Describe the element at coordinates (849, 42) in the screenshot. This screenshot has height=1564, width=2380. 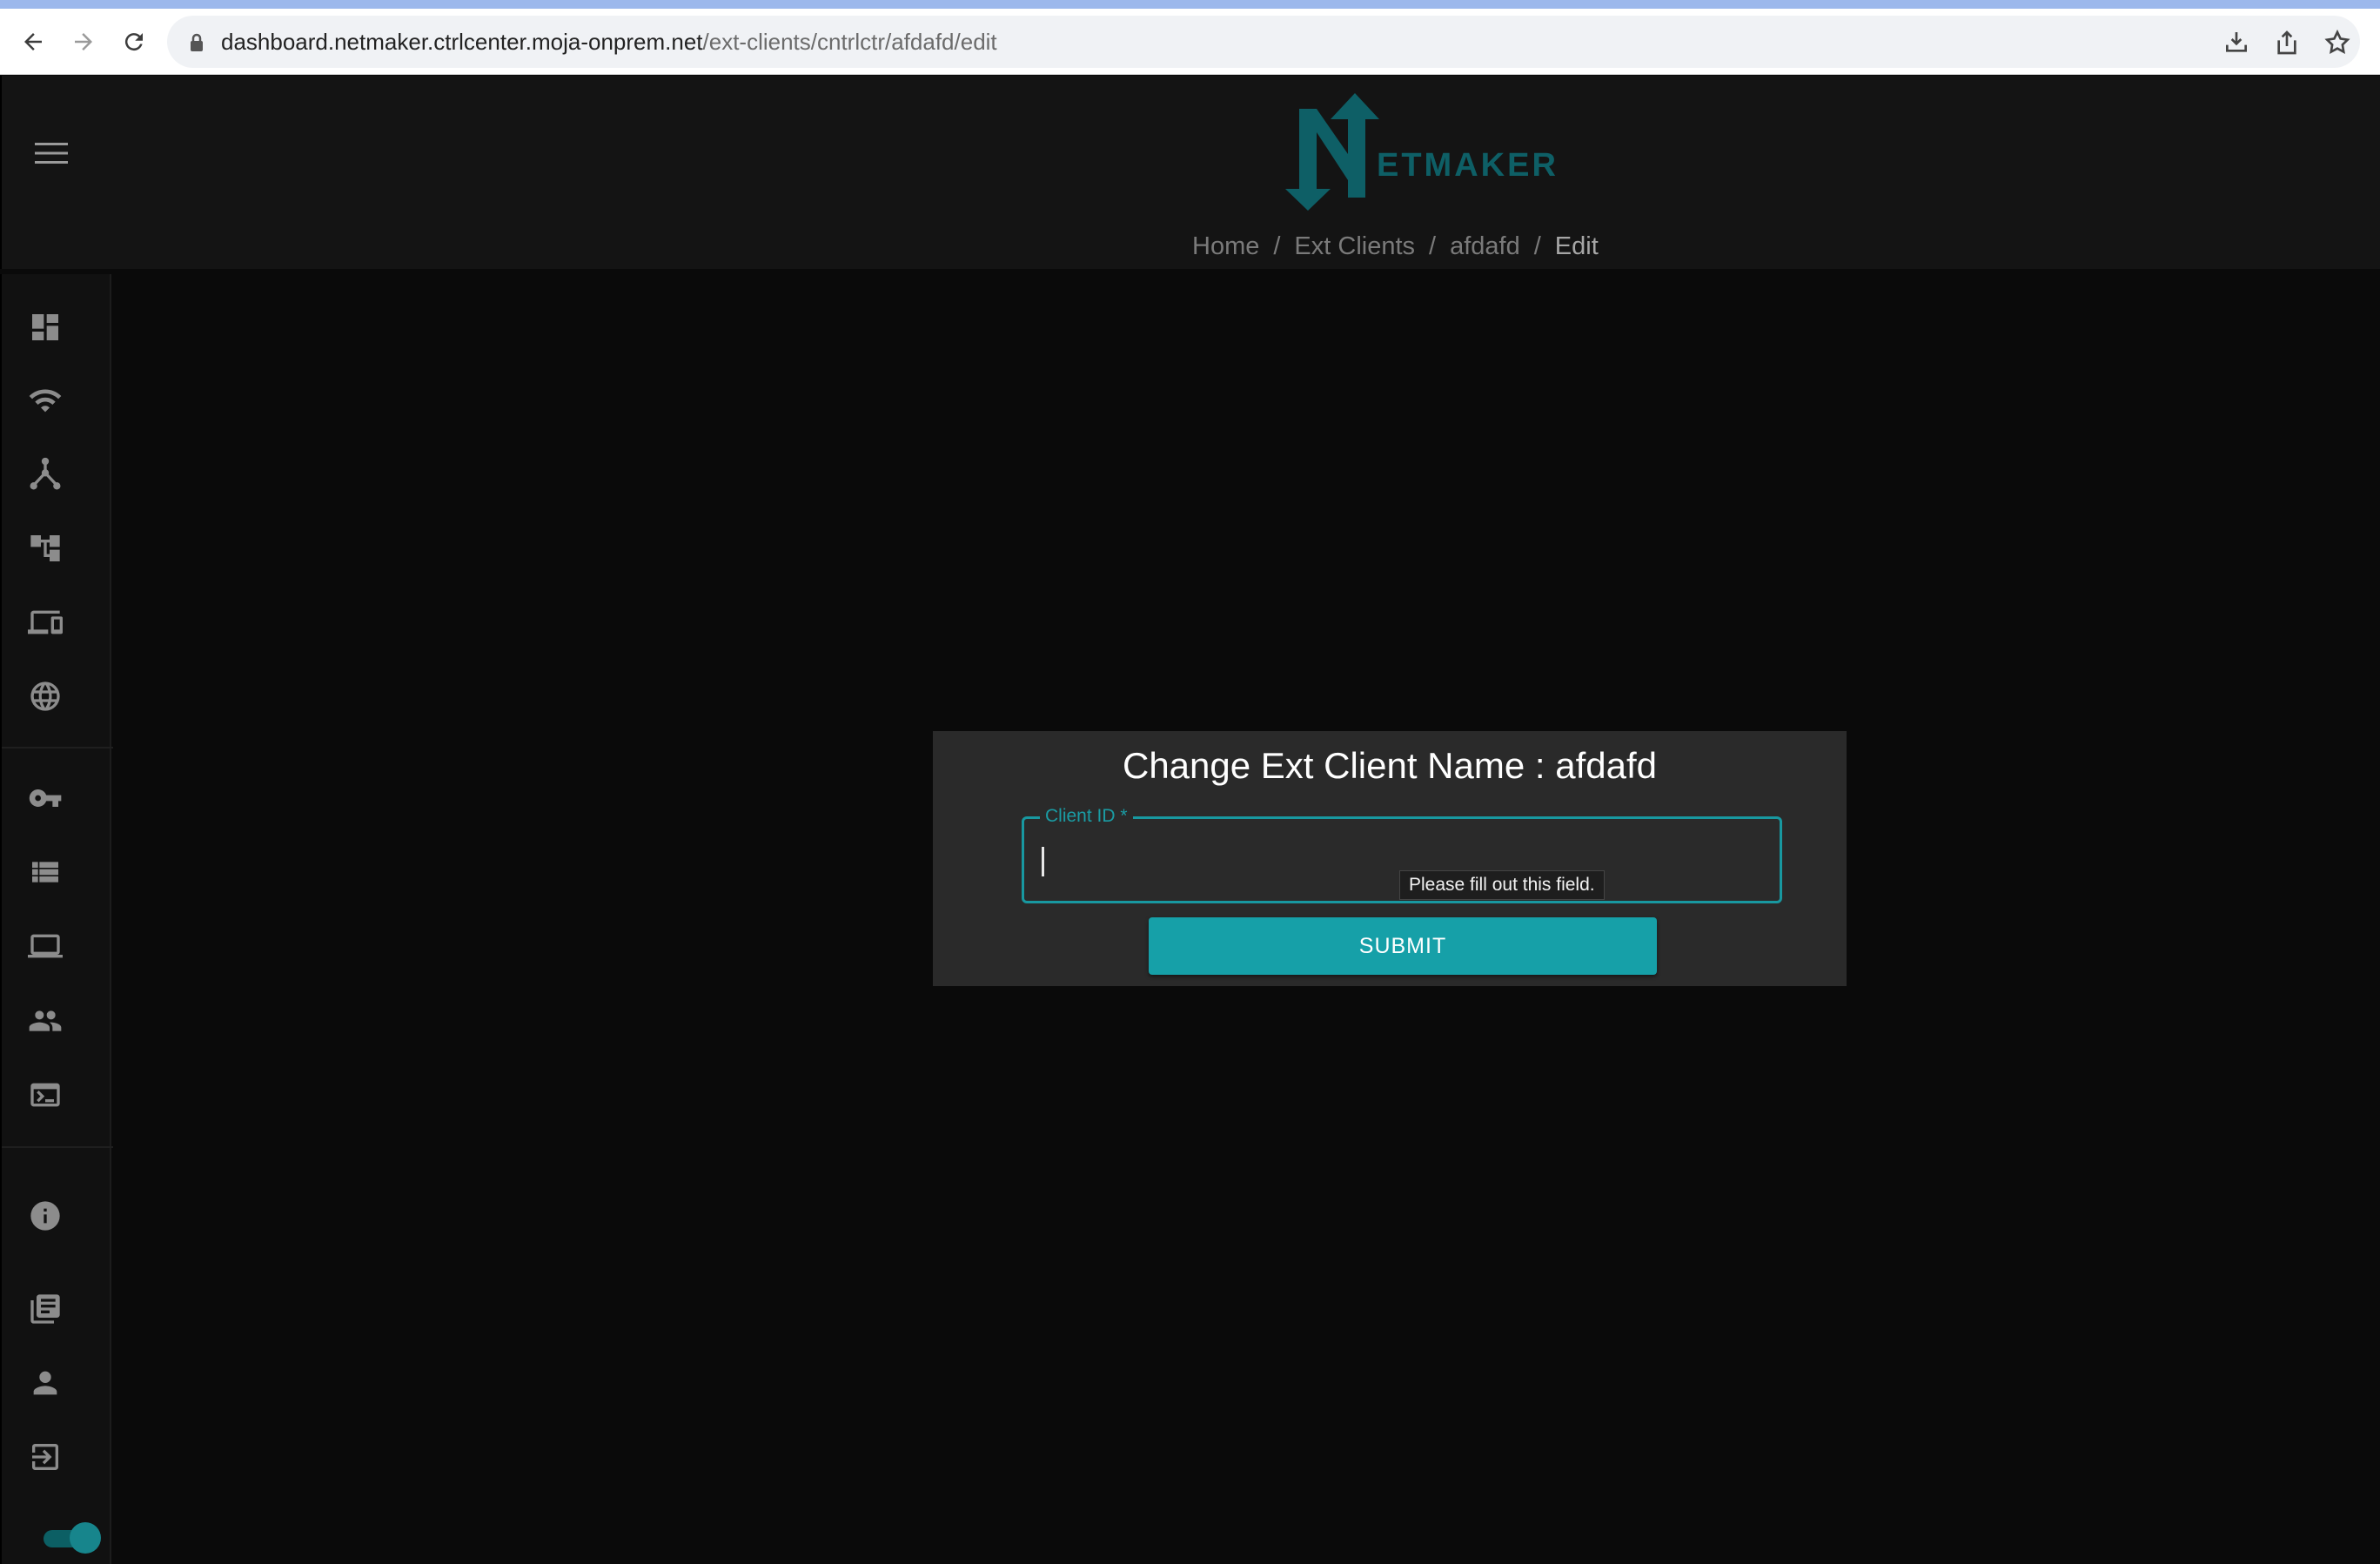
I see `url-path: /ext-clients/cntrlctr/afdafd/edit` at that location.